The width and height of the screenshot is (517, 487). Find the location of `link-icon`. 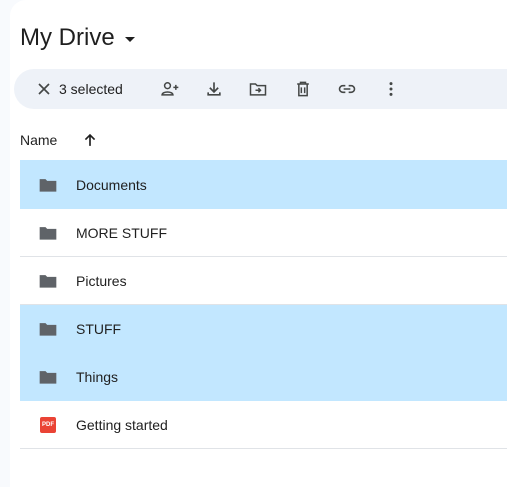

link-icon is located at coordinates (347, 89).